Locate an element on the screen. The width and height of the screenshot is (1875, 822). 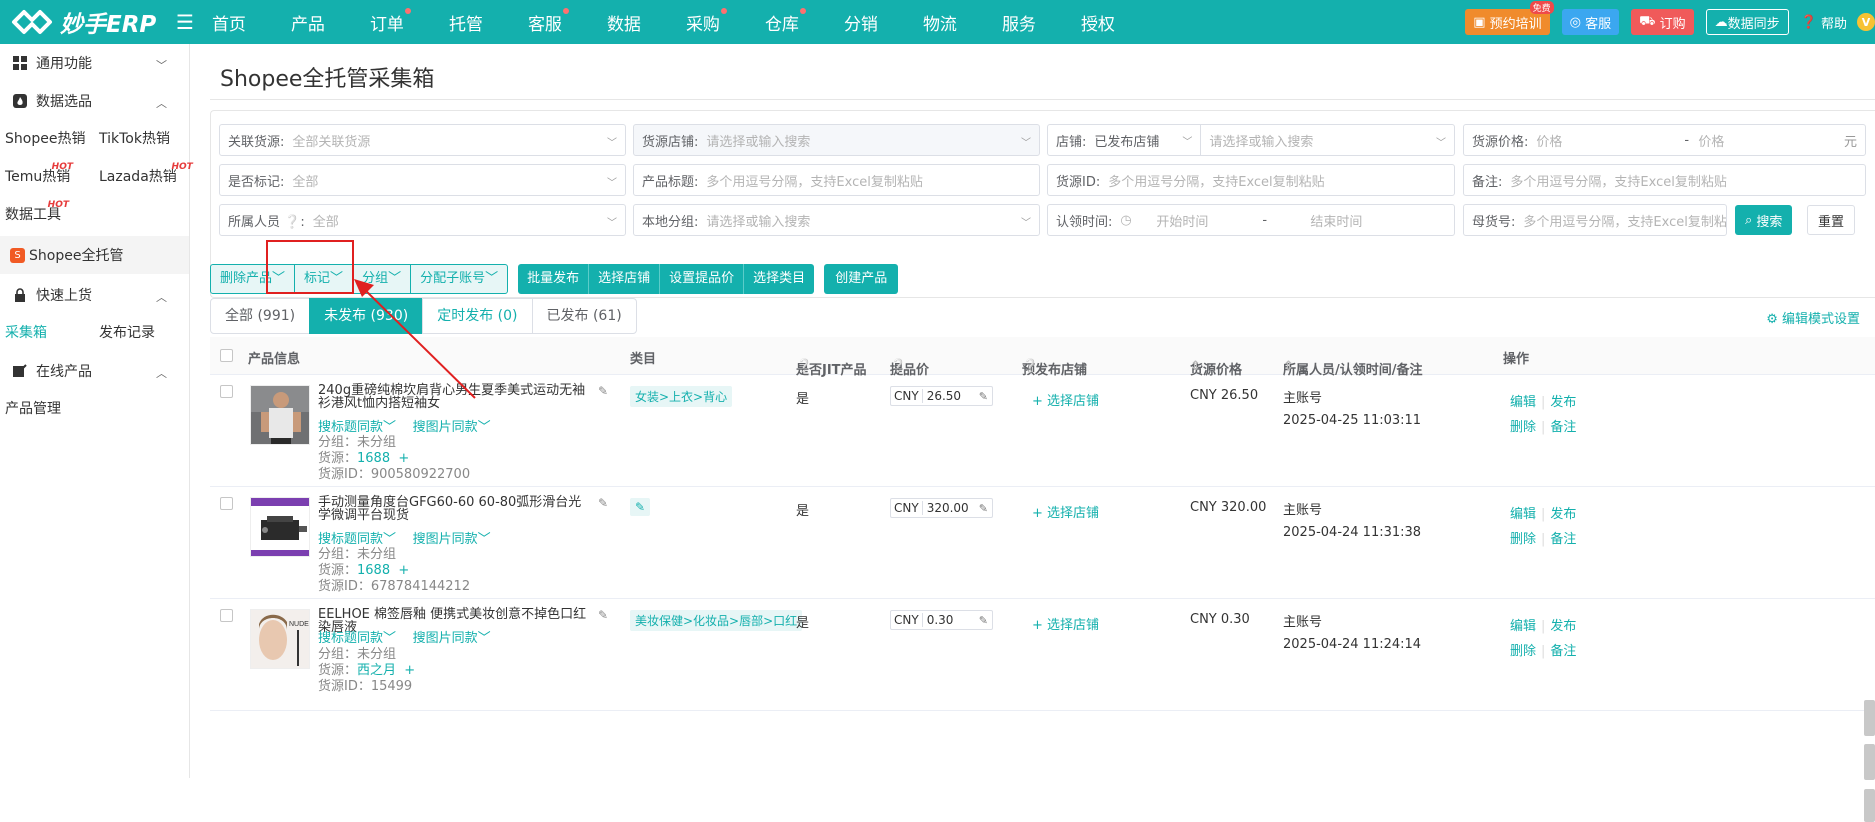
owner-select: 所属人员 ❔: 全部 ﹀ is located at coordinates (422, 220).